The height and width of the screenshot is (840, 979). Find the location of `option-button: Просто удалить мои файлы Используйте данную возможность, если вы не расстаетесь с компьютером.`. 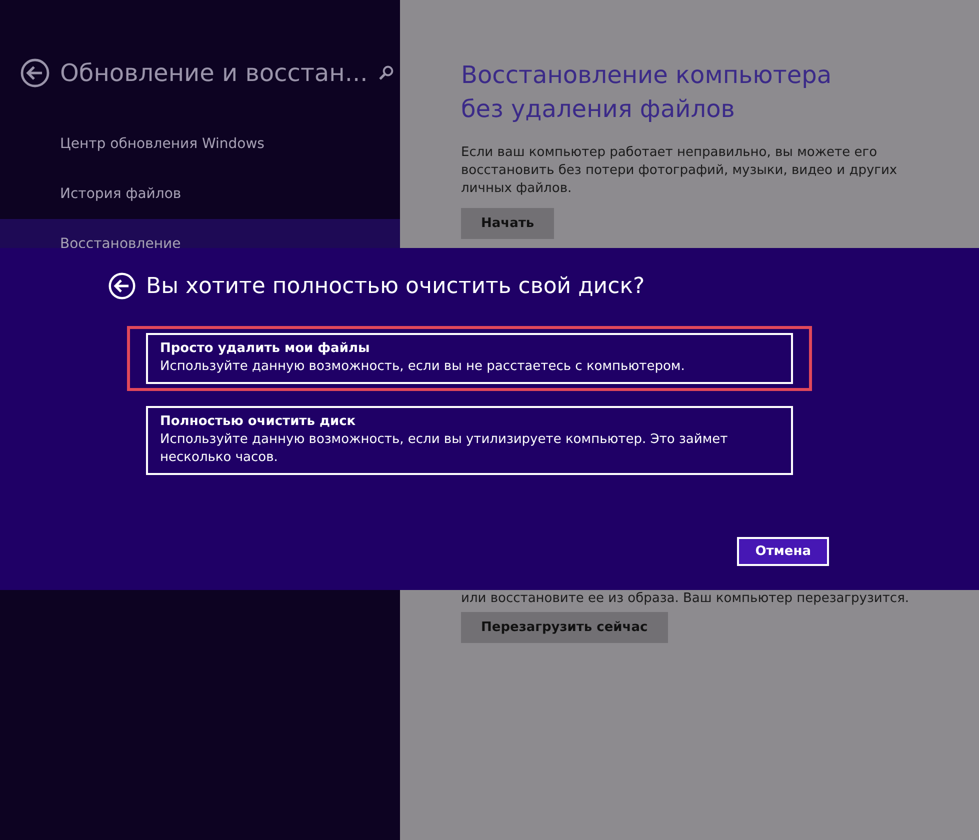

option-button: Просто удалить мои файлы Используйте данную возможность, если вы не расстаетесь с компьютером. is located at coordinates (469, 358).